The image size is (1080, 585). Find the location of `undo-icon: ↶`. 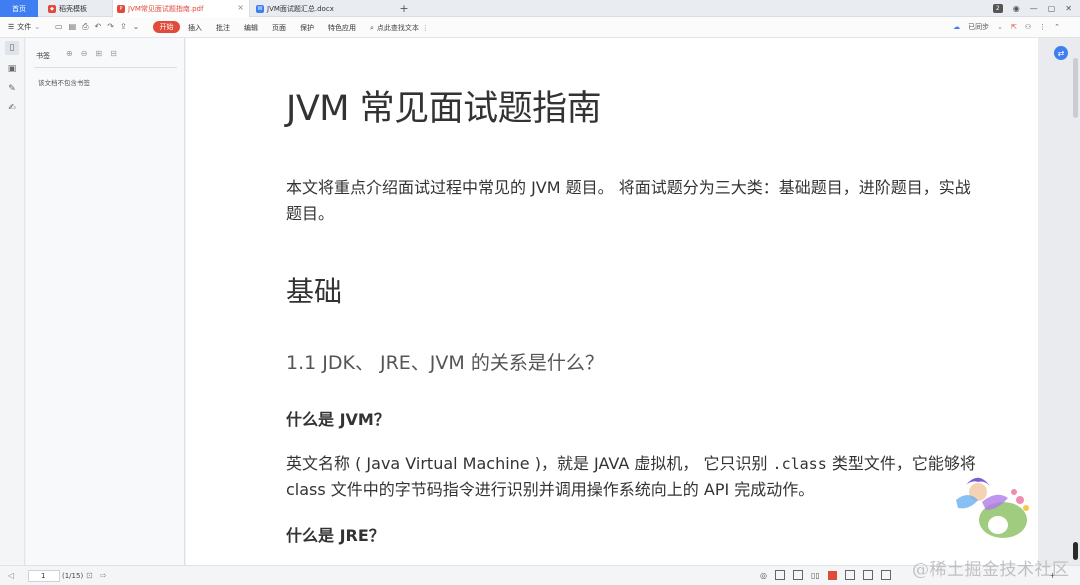

undo-icon: ↶ is located at coordinates (98, 27).